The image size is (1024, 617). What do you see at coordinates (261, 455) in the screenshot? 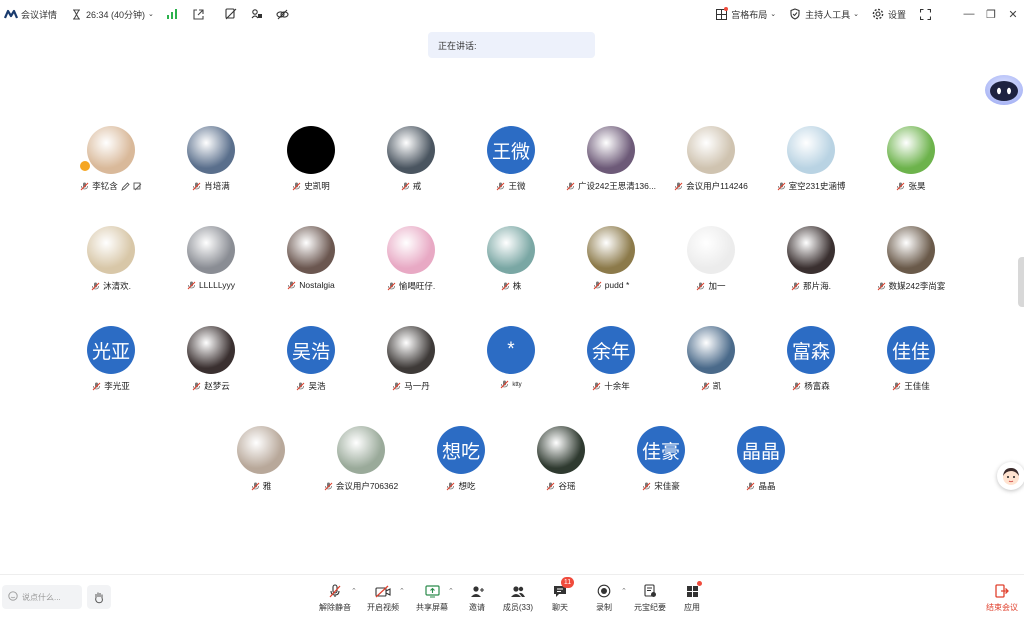
I see `participant-tile: 雅` at bounding box center [261, 455].